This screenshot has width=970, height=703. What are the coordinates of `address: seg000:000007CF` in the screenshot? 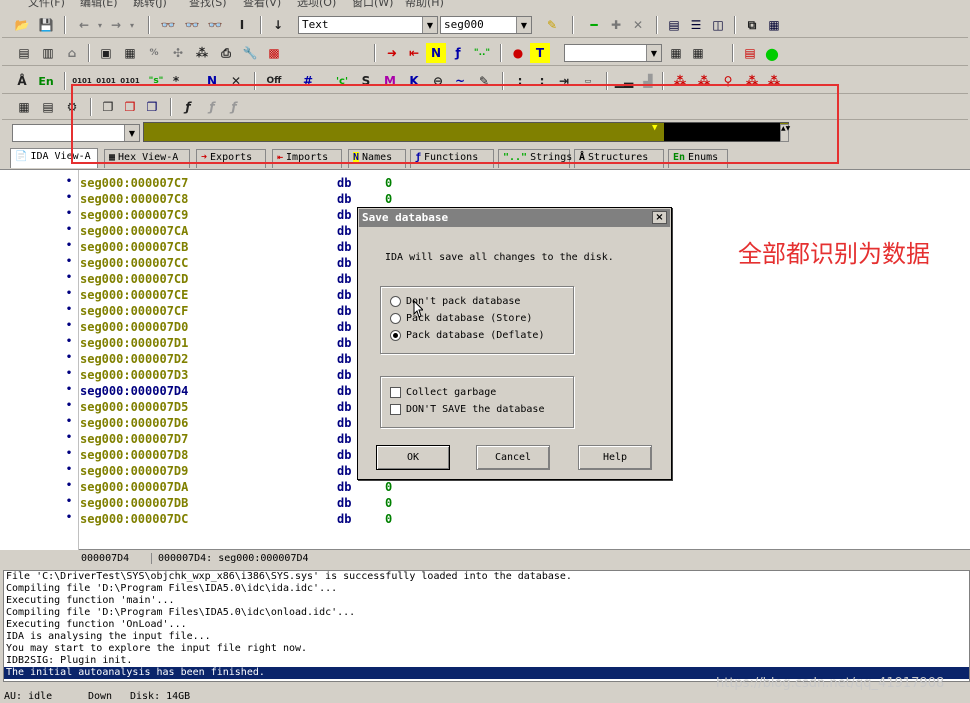 It's located at (134, 311).